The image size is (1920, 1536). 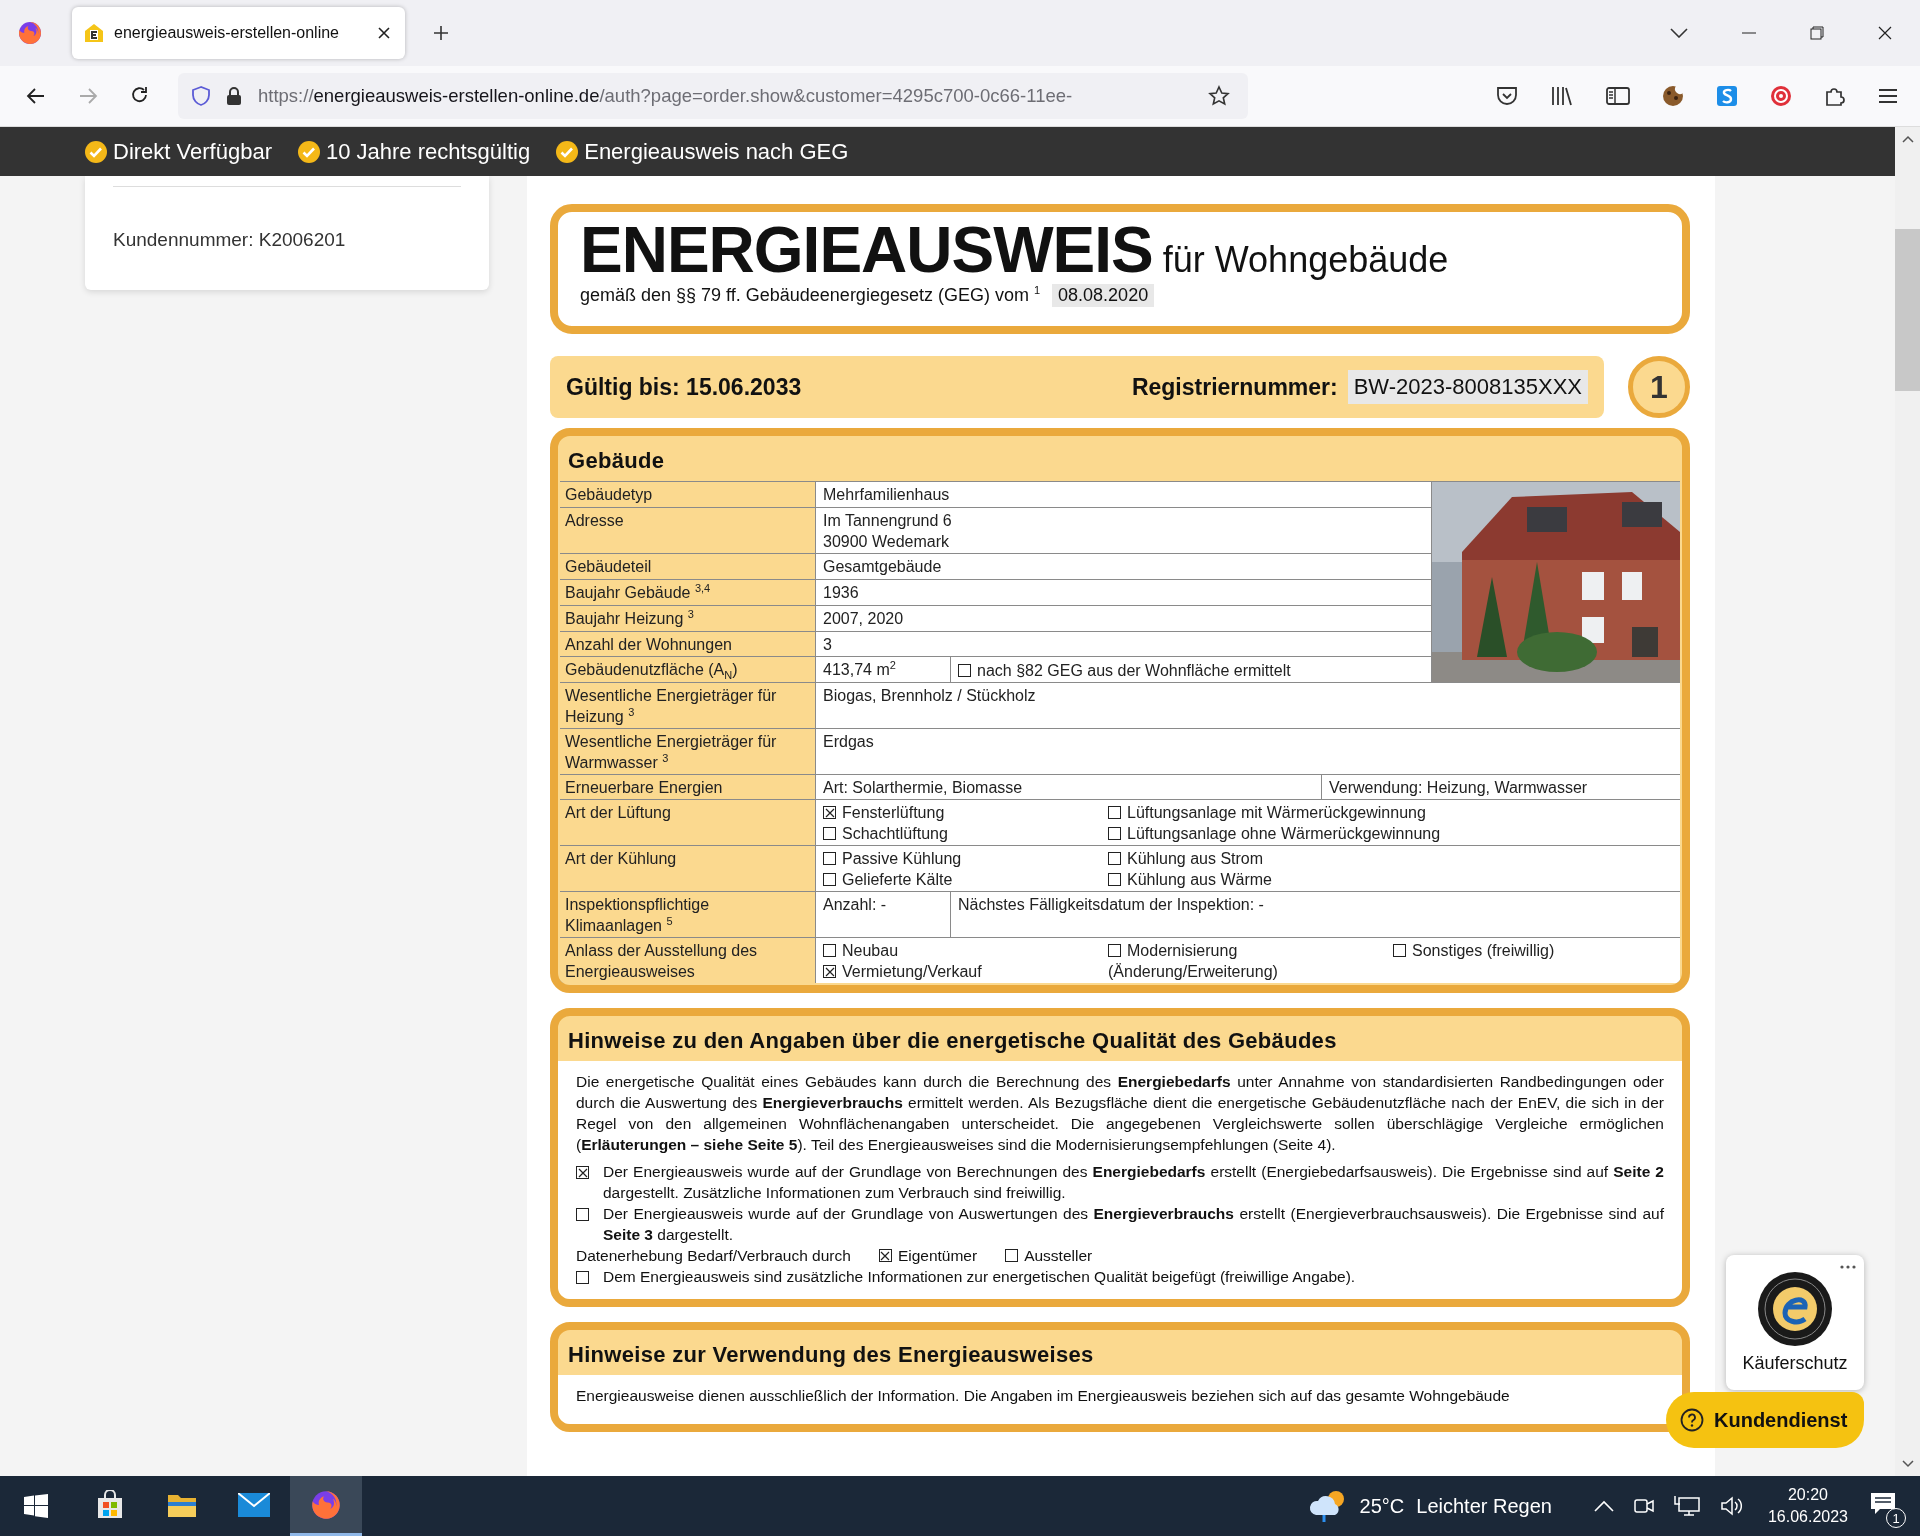 I want to click on field-value: Im Tannengrund 6 30900 Wedemark, so click(x=1123, y=530).